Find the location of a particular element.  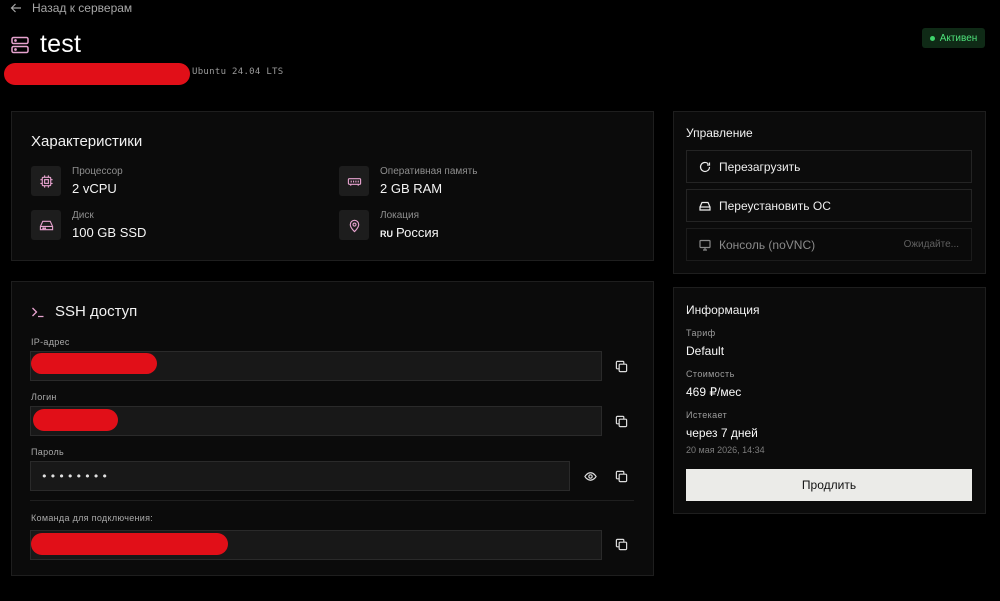

status-badge: Активен is located at coordinates (953, 38).